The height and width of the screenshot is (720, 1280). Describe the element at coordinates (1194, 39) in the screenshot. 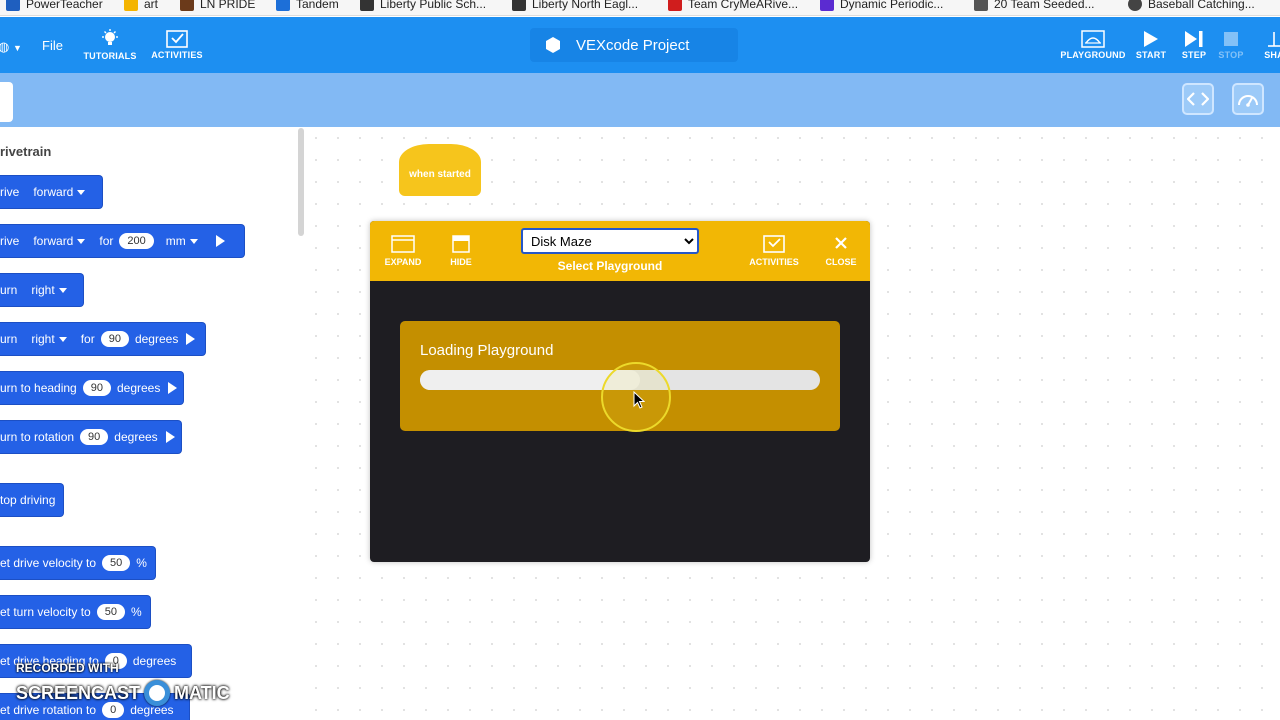

I see `step-icon` at that location.